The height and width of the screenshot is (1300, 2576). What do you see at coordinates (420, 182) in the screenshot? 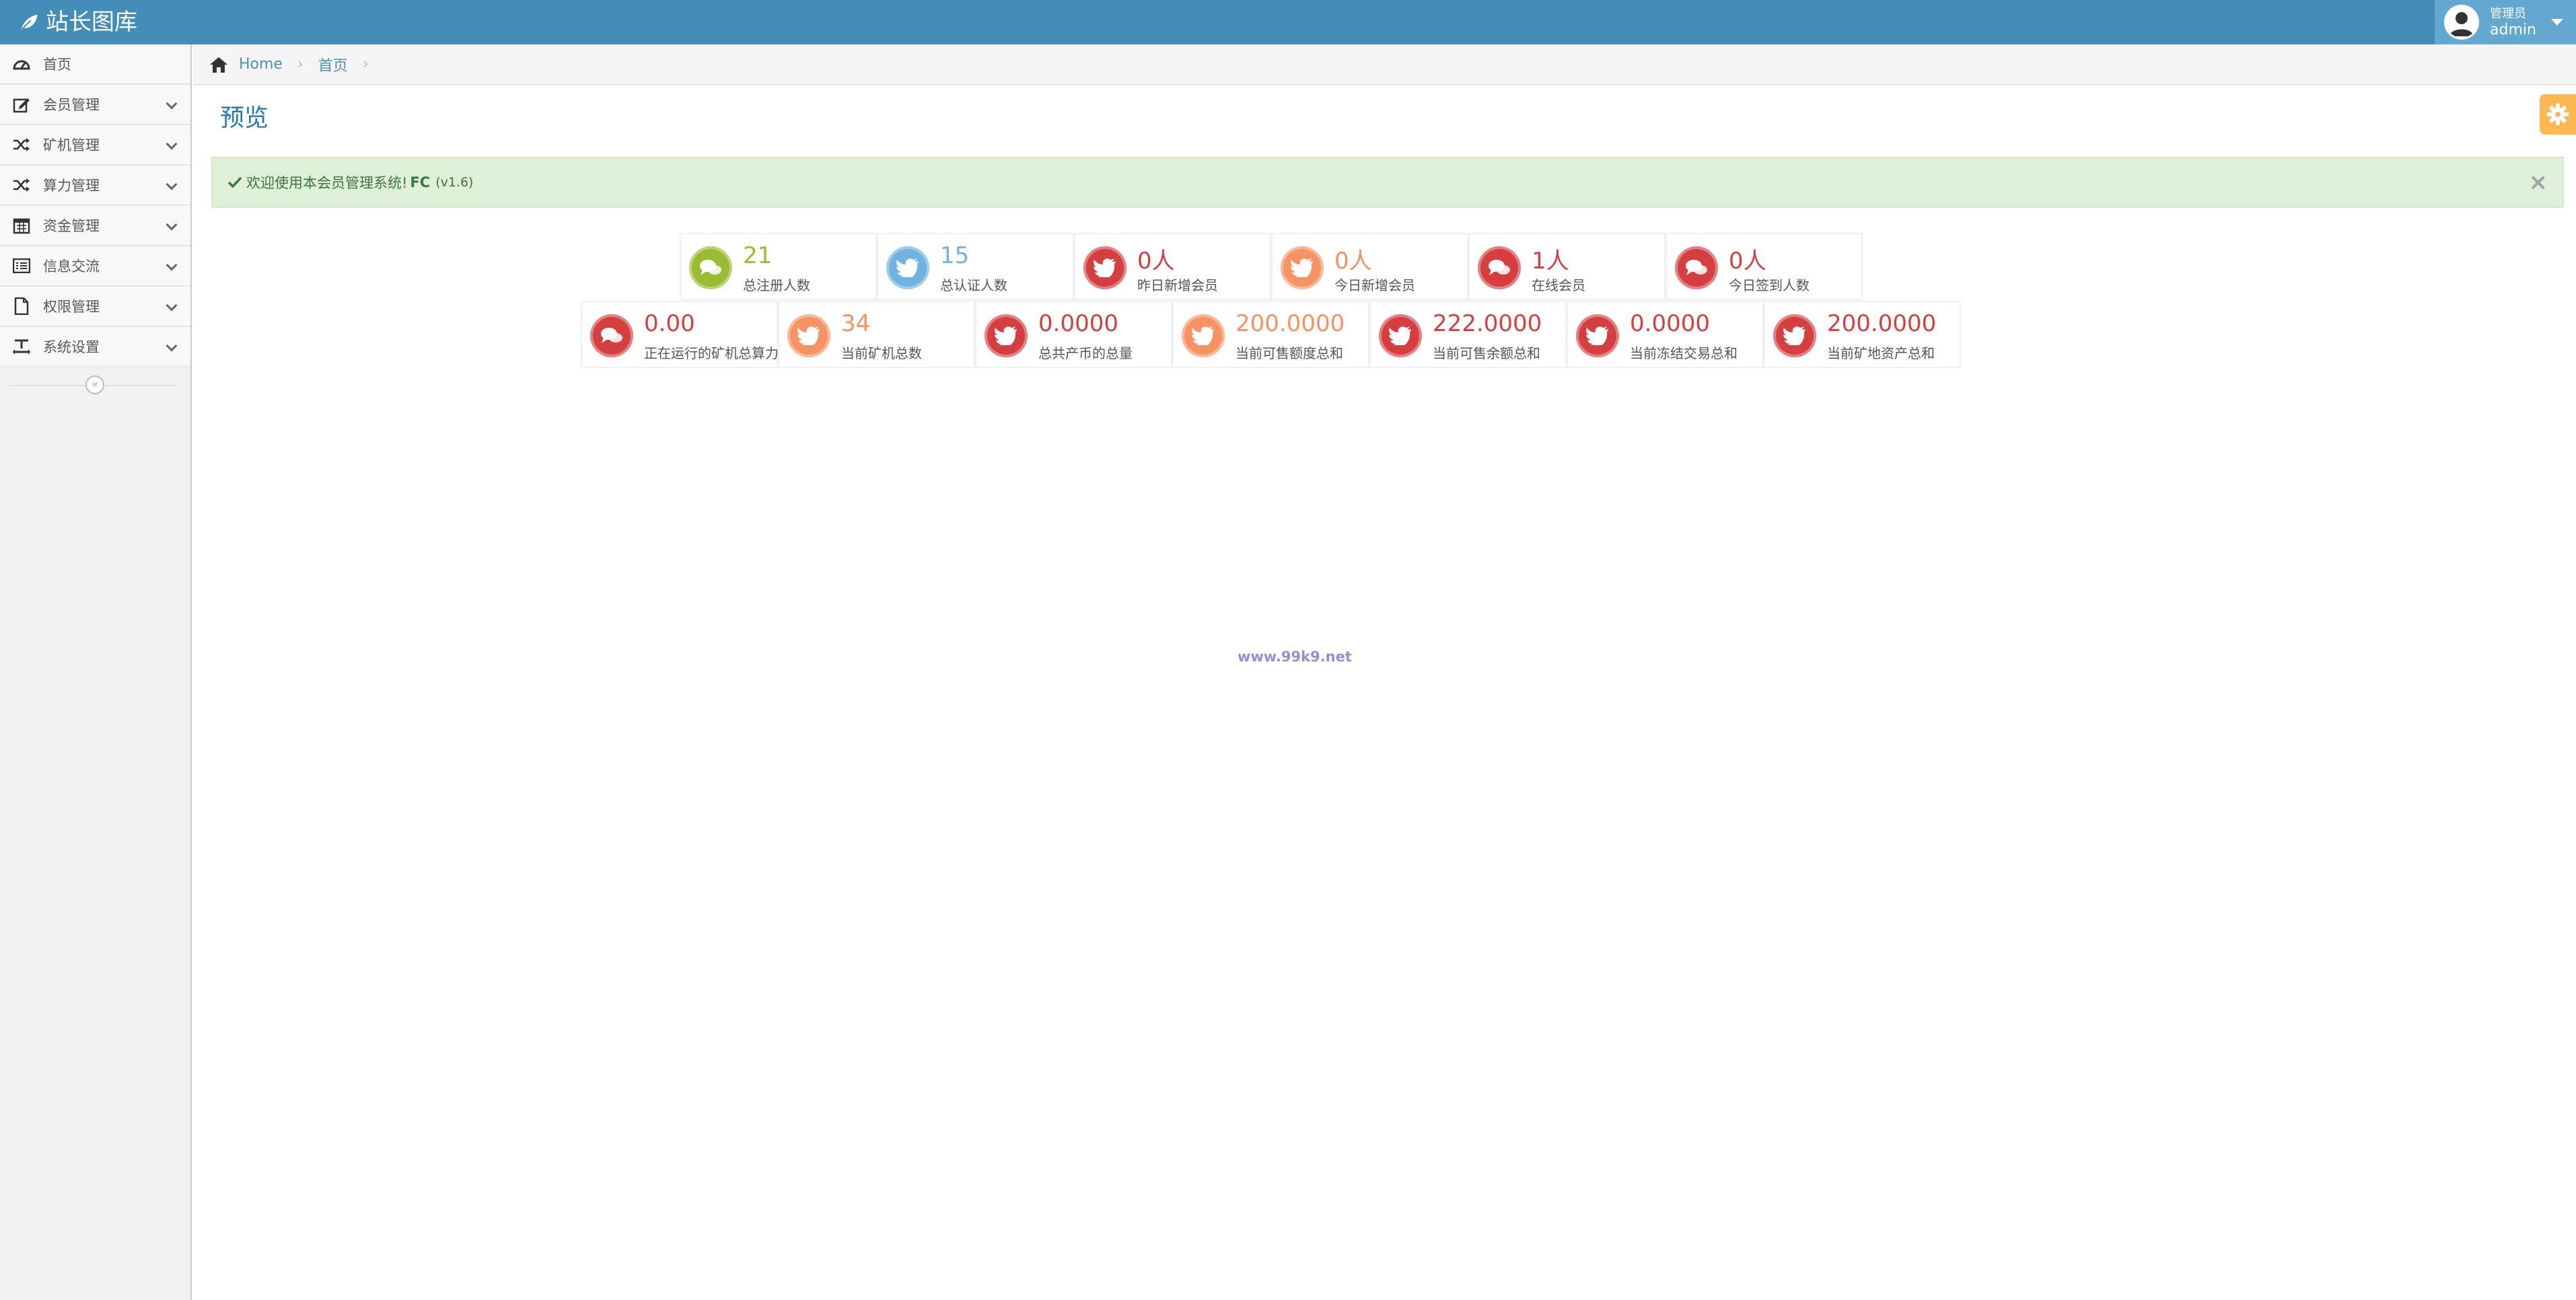
I see `alert-product: FC` at bounding box center [420, 182].